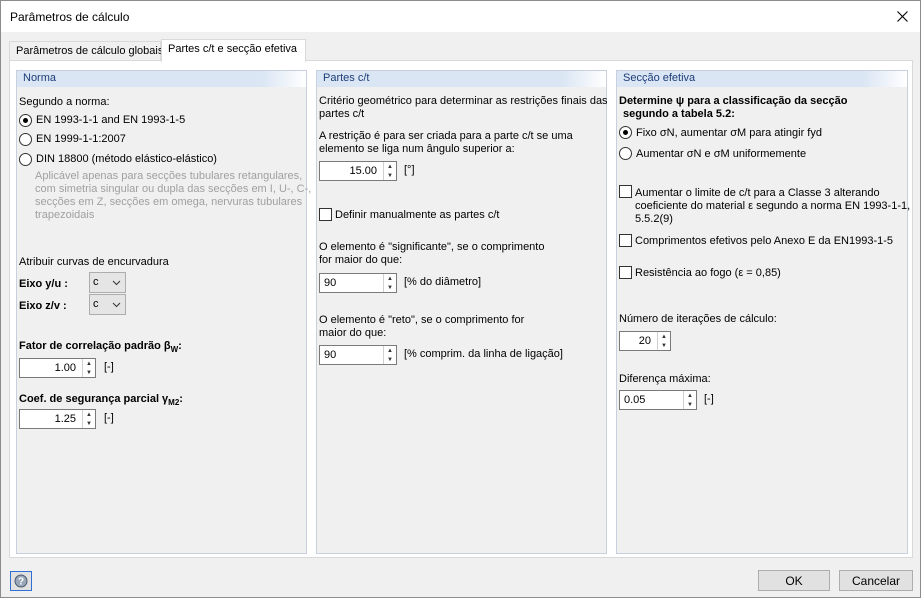  I want to click on eixo-y-select: c, so click(107, 282).